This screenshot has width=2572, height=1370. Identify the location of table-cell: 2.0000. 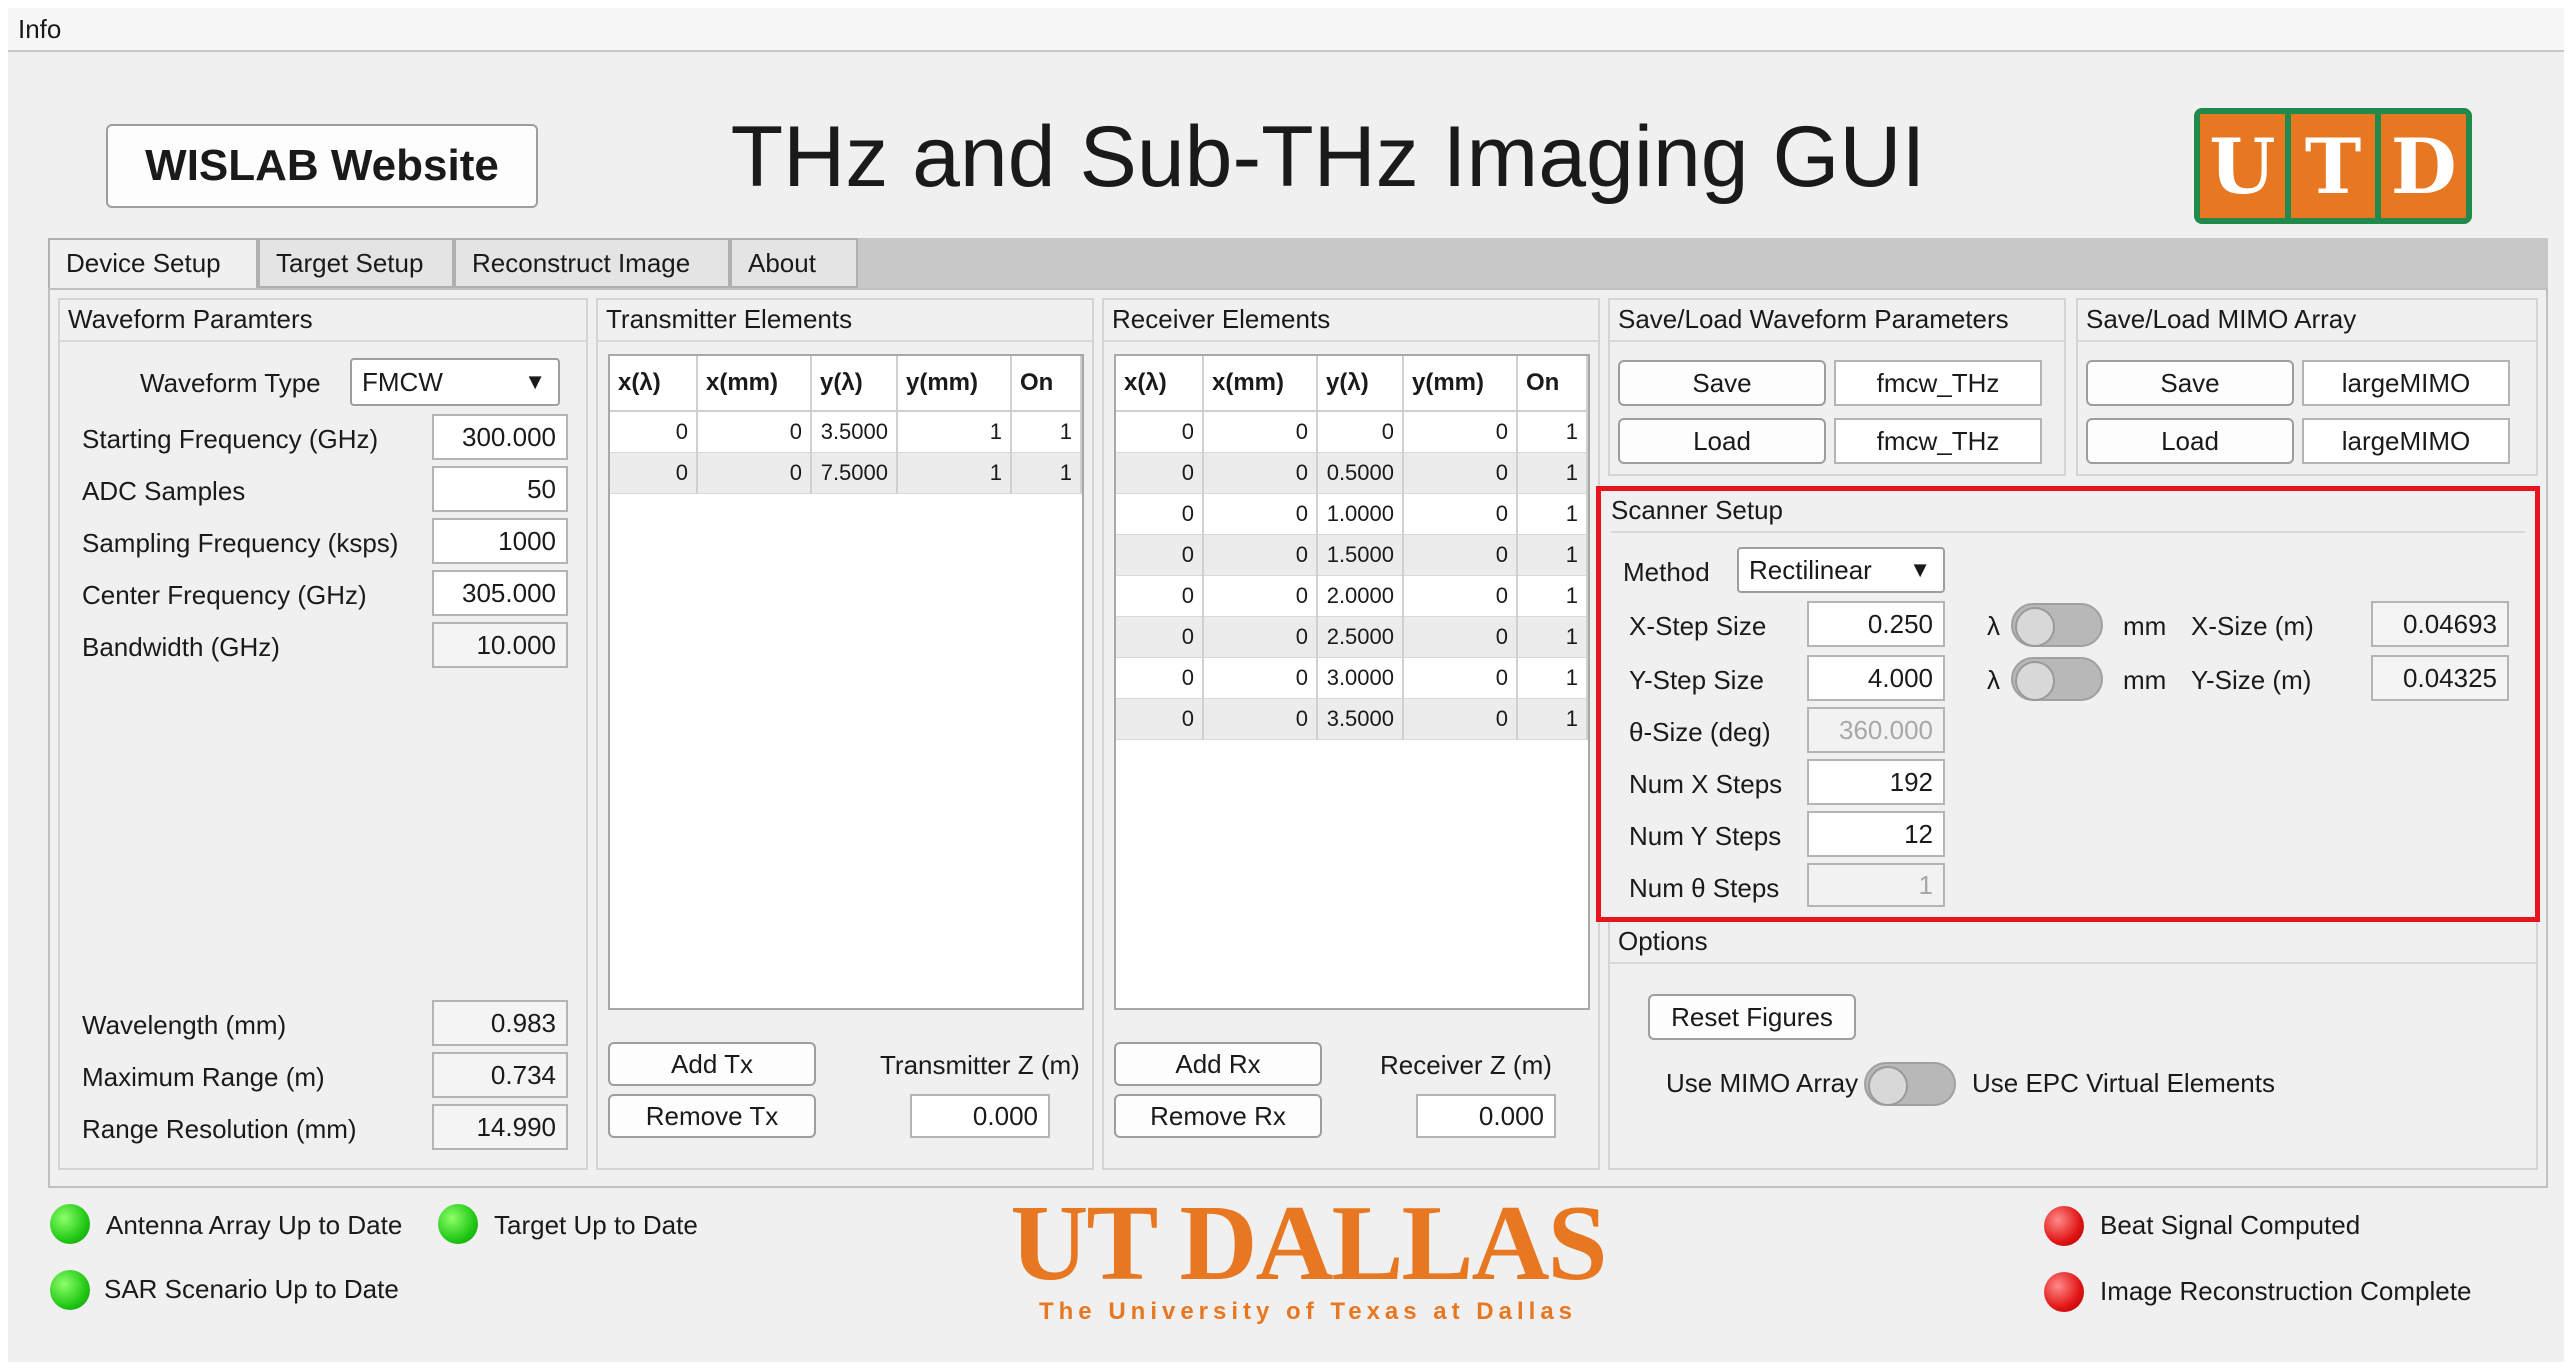
(1360, 596).